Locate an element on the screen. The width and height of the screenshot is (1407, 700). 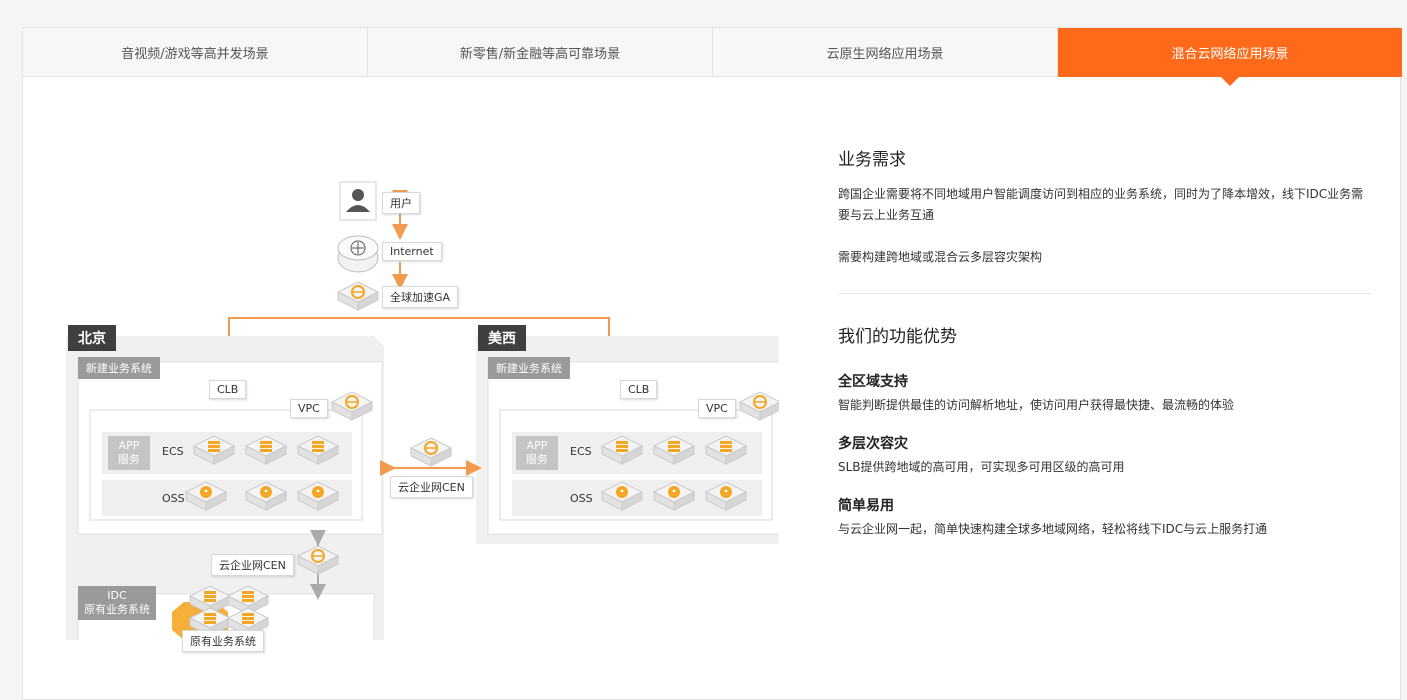
clb-uswest: CLB is located at coordinates (639, 389).